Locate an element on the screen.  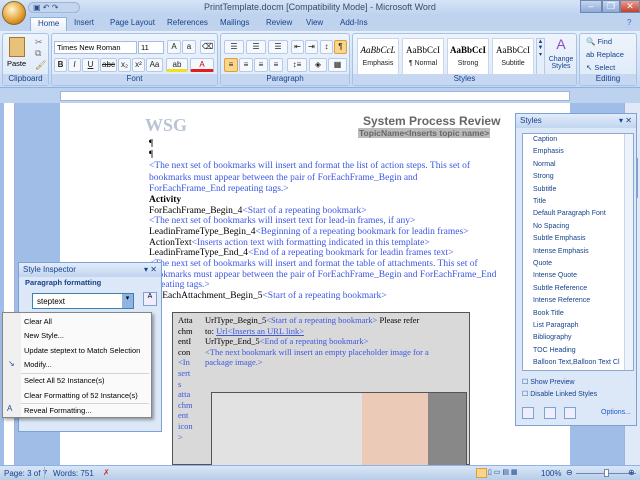
zoom-out-button: ⊖ is located at coordinates (569, 472).